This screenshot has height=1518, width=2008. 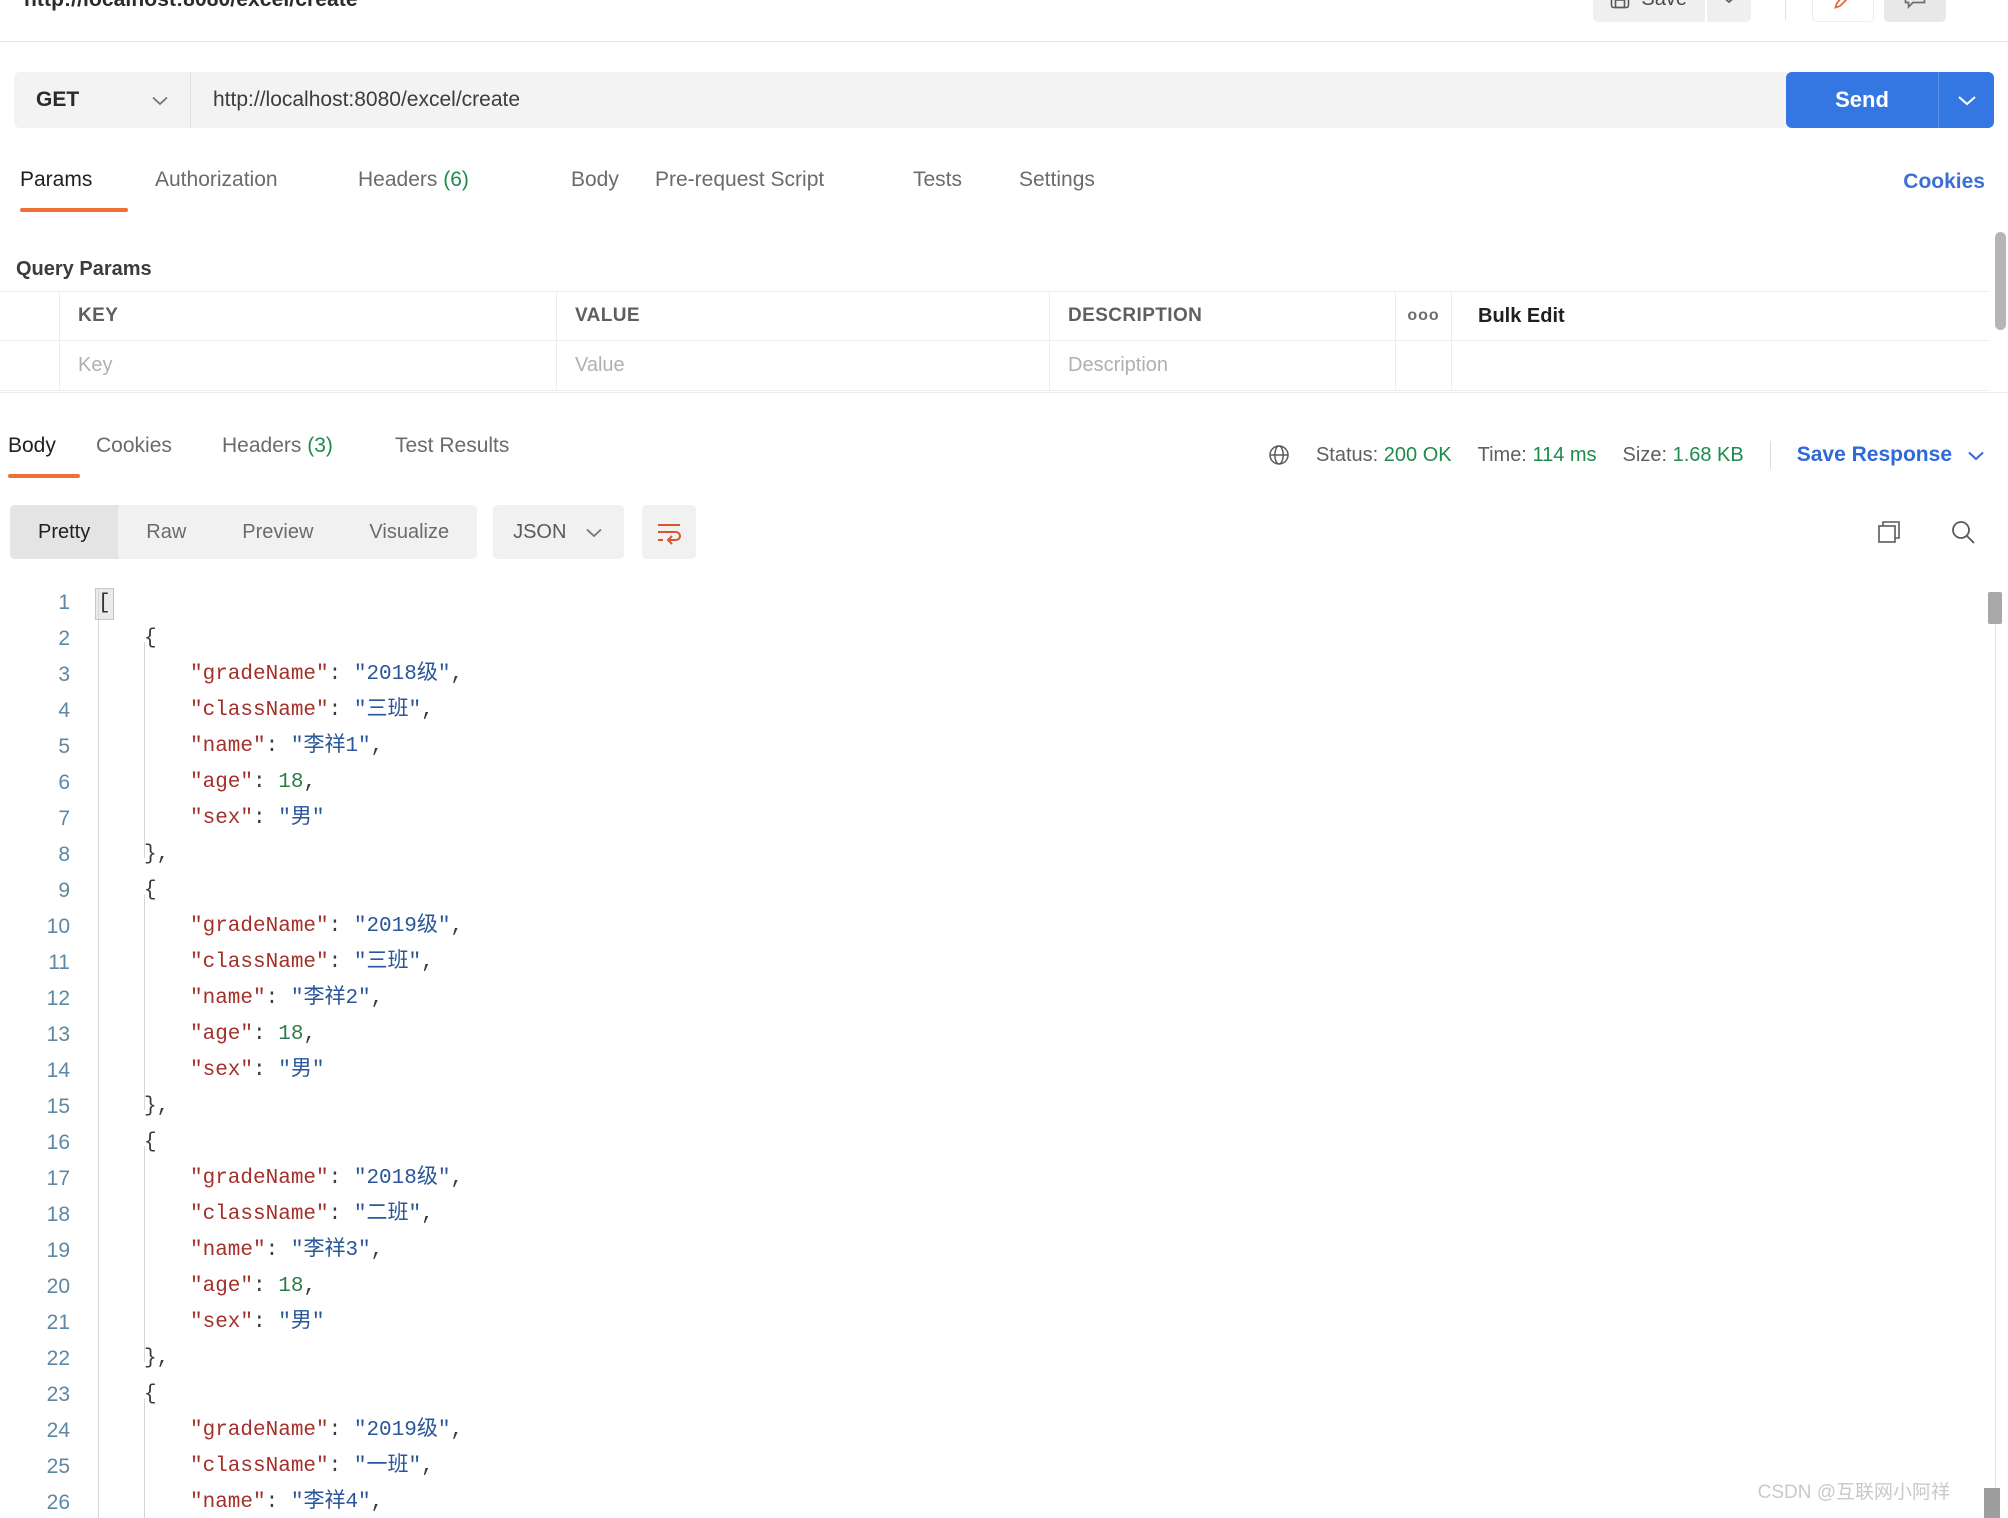 I want to click on word-wrap-toggle, so click(x=669, y=532).